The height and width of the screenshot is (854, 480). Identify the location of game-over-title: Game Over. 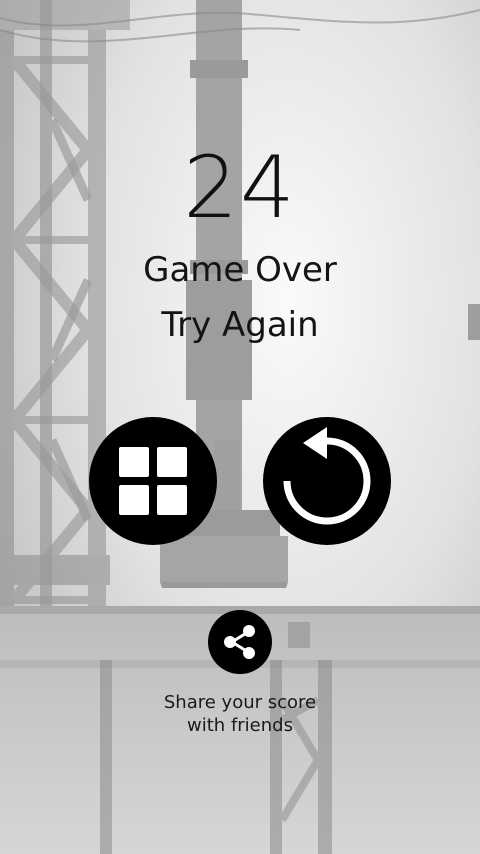
(240, 270).